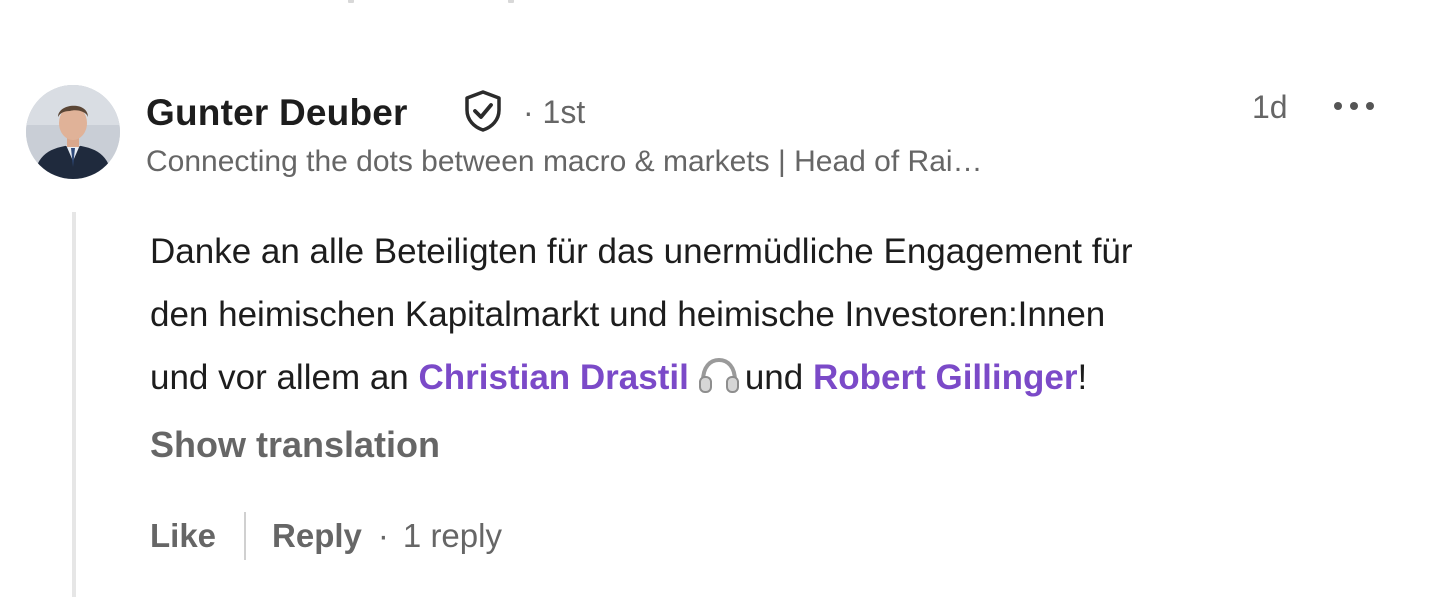 Image resolution: width=1440 pixels, height=597 pixels. Describe the element at coordinates (73, 132) in the screenshot. I see `author-avatar` at that location.